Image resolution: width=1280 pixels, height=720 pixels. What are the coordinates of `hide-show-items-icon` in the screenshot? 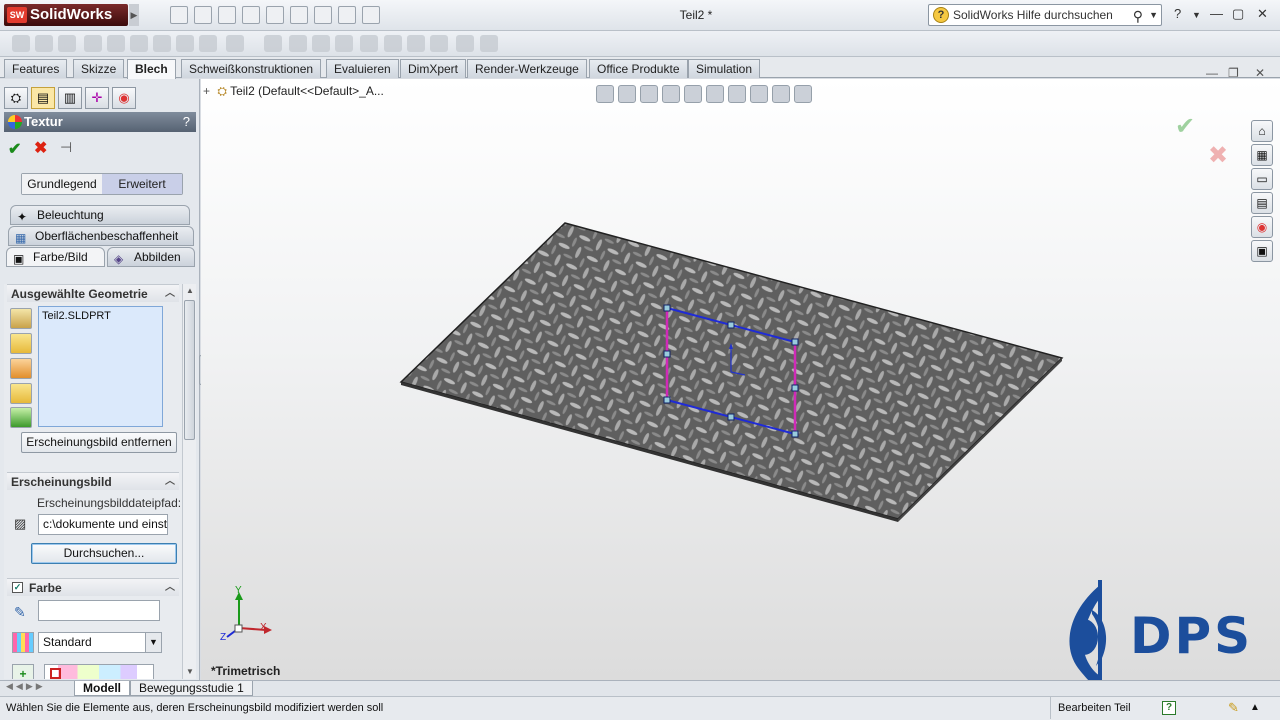 It's located at (737, 94).